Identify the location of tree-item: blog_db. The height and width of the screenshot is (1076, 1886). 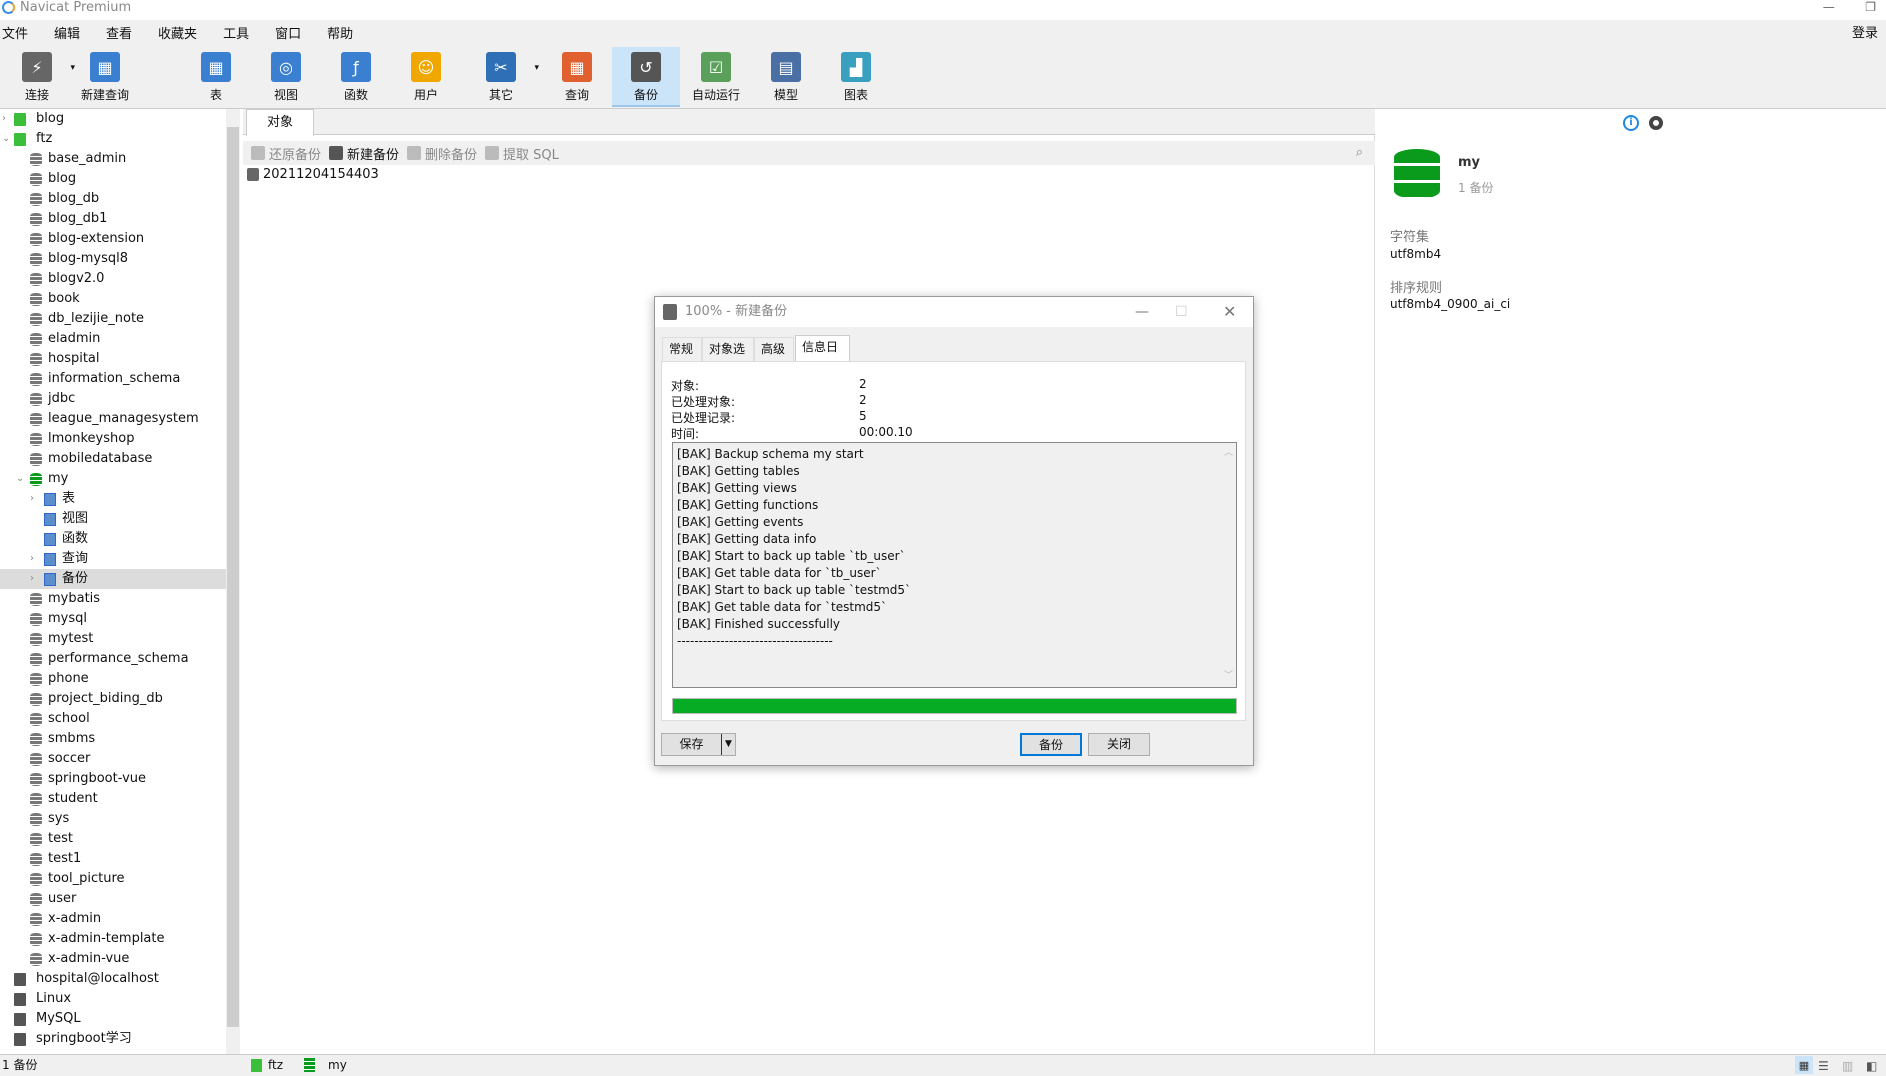
(113, 199).